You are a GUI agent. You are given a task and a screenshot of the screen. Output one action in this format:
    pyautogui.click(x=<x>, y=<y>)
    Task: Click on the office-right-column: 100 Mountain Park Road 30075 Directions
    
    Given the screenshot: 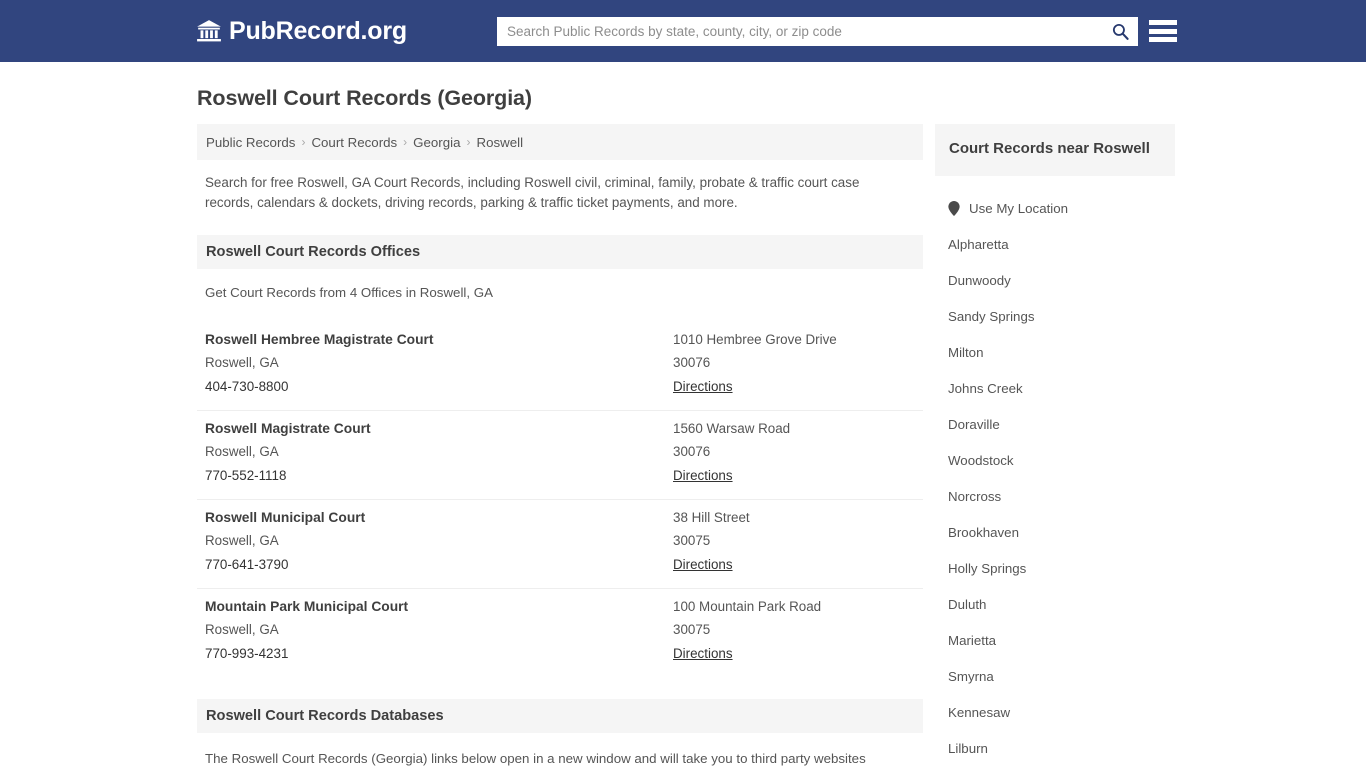 What is the action you would take?
    pyautogui.click(x=798, y=631)
    